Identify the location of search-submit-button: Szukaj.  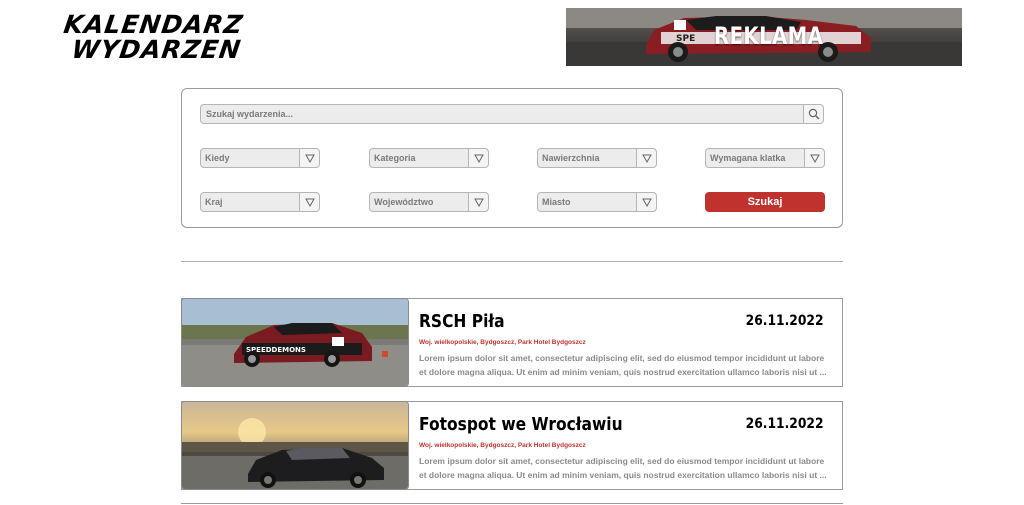
(765, 202).